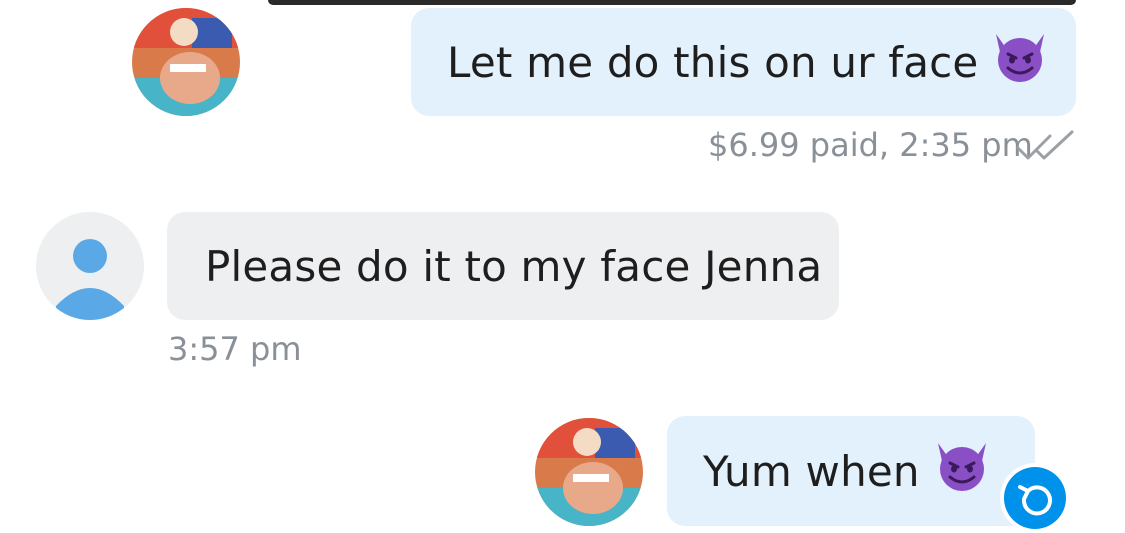  I want to click on undo-icon, so click(1035, 509).